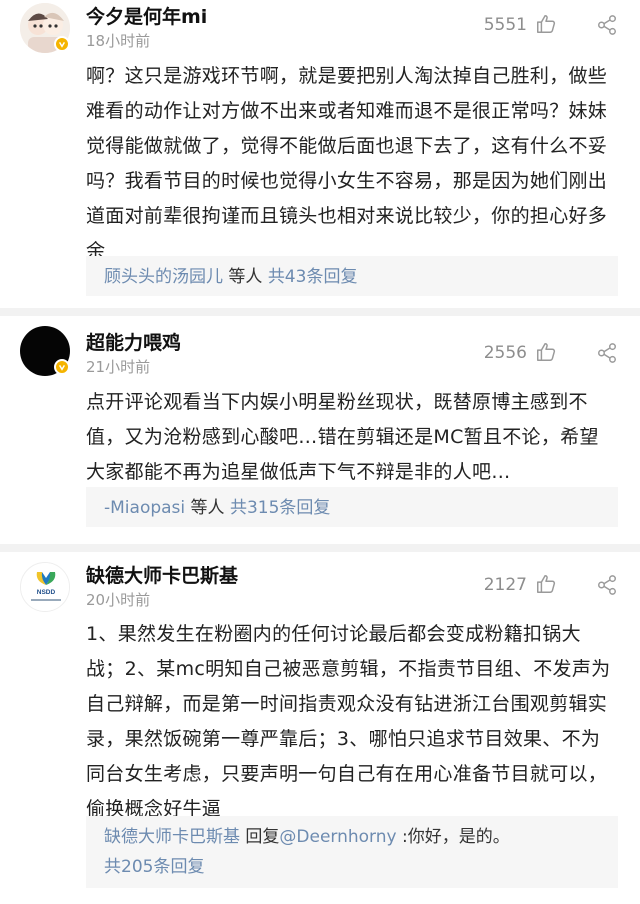 The width and height of the screenshot is (640, 904). I want to click on nsdd-logo: NSDD, so click(45, 587).